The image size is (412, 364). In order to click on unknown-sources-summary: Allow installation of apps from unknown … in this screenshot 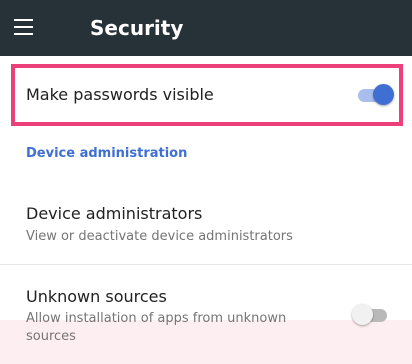, I will do `click(156, 327)`.